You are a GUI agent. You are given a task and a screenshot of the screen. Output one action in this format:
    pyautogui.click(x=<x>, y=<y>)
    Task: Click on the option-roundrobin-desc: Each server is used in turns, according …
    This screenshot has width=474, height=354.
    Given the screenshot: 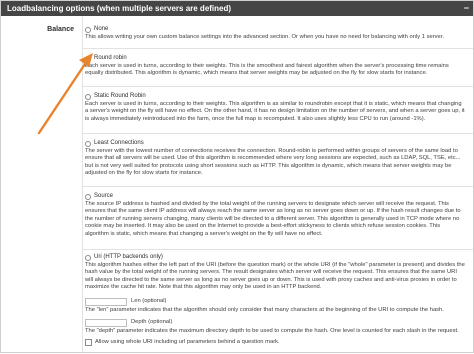 What is the action you would take?
    pyautogui.click(x=267, y=70)
    